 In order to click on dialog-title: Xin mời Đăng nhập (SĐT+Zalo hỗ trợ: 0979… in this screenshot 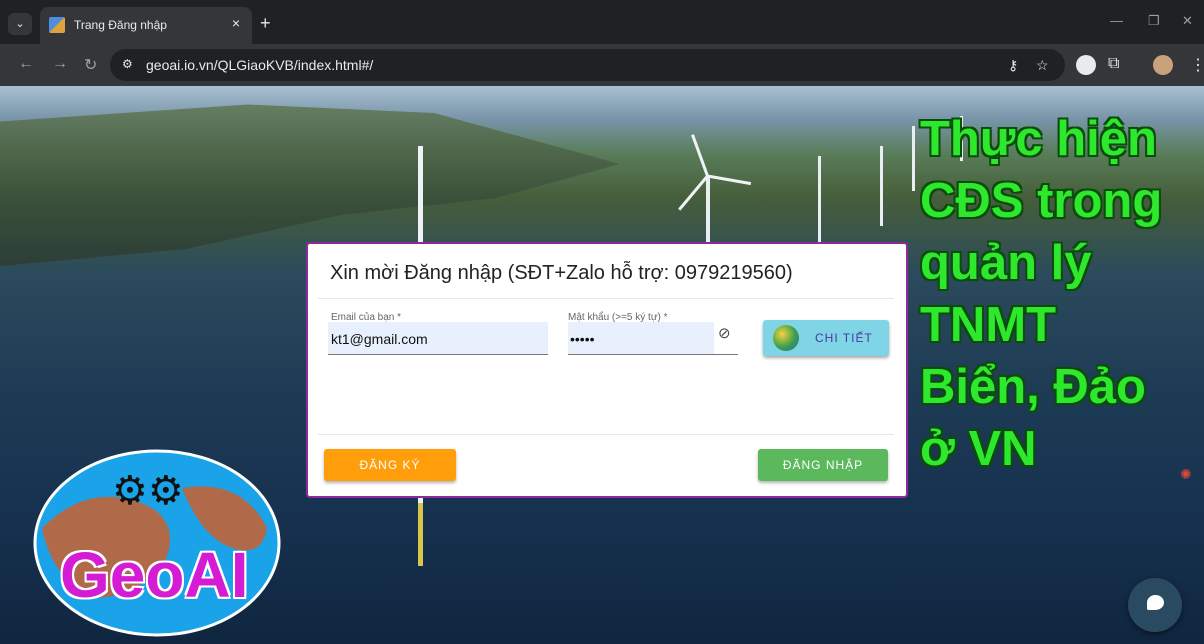, I will do `click(561, 273)`.